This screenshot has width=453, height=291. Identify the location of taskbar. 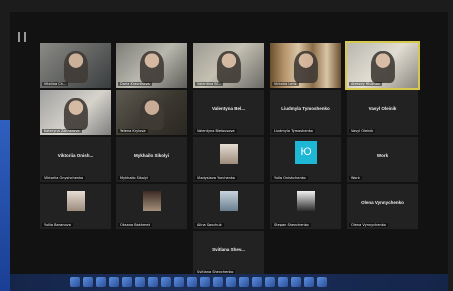
(229, 282).